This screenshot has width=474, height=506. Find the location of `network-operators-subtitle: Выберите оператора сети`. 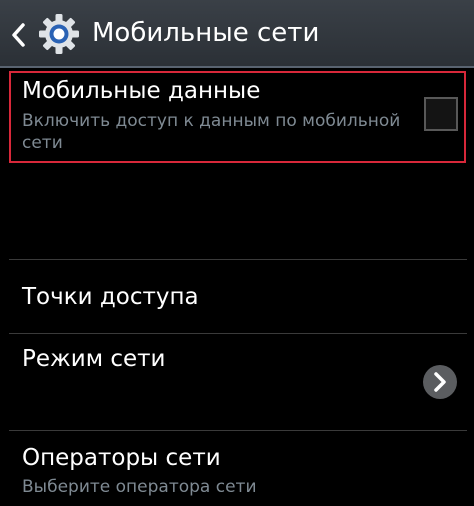

network-operators-subtitle: Выберите оператора сети is located at coordinates (139, 487).